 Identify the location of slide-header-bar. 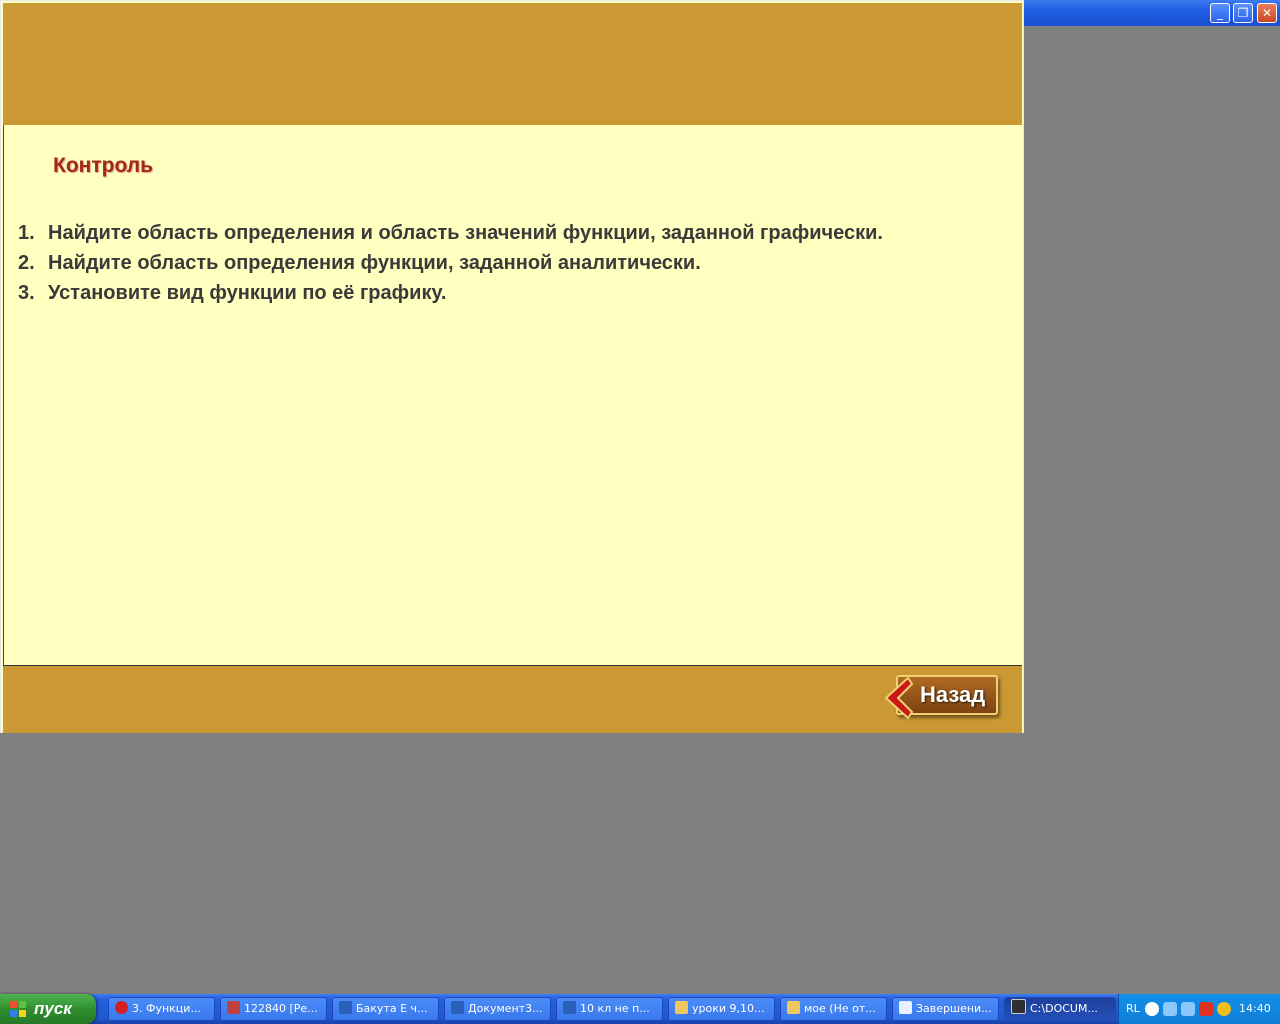
(512, 64).